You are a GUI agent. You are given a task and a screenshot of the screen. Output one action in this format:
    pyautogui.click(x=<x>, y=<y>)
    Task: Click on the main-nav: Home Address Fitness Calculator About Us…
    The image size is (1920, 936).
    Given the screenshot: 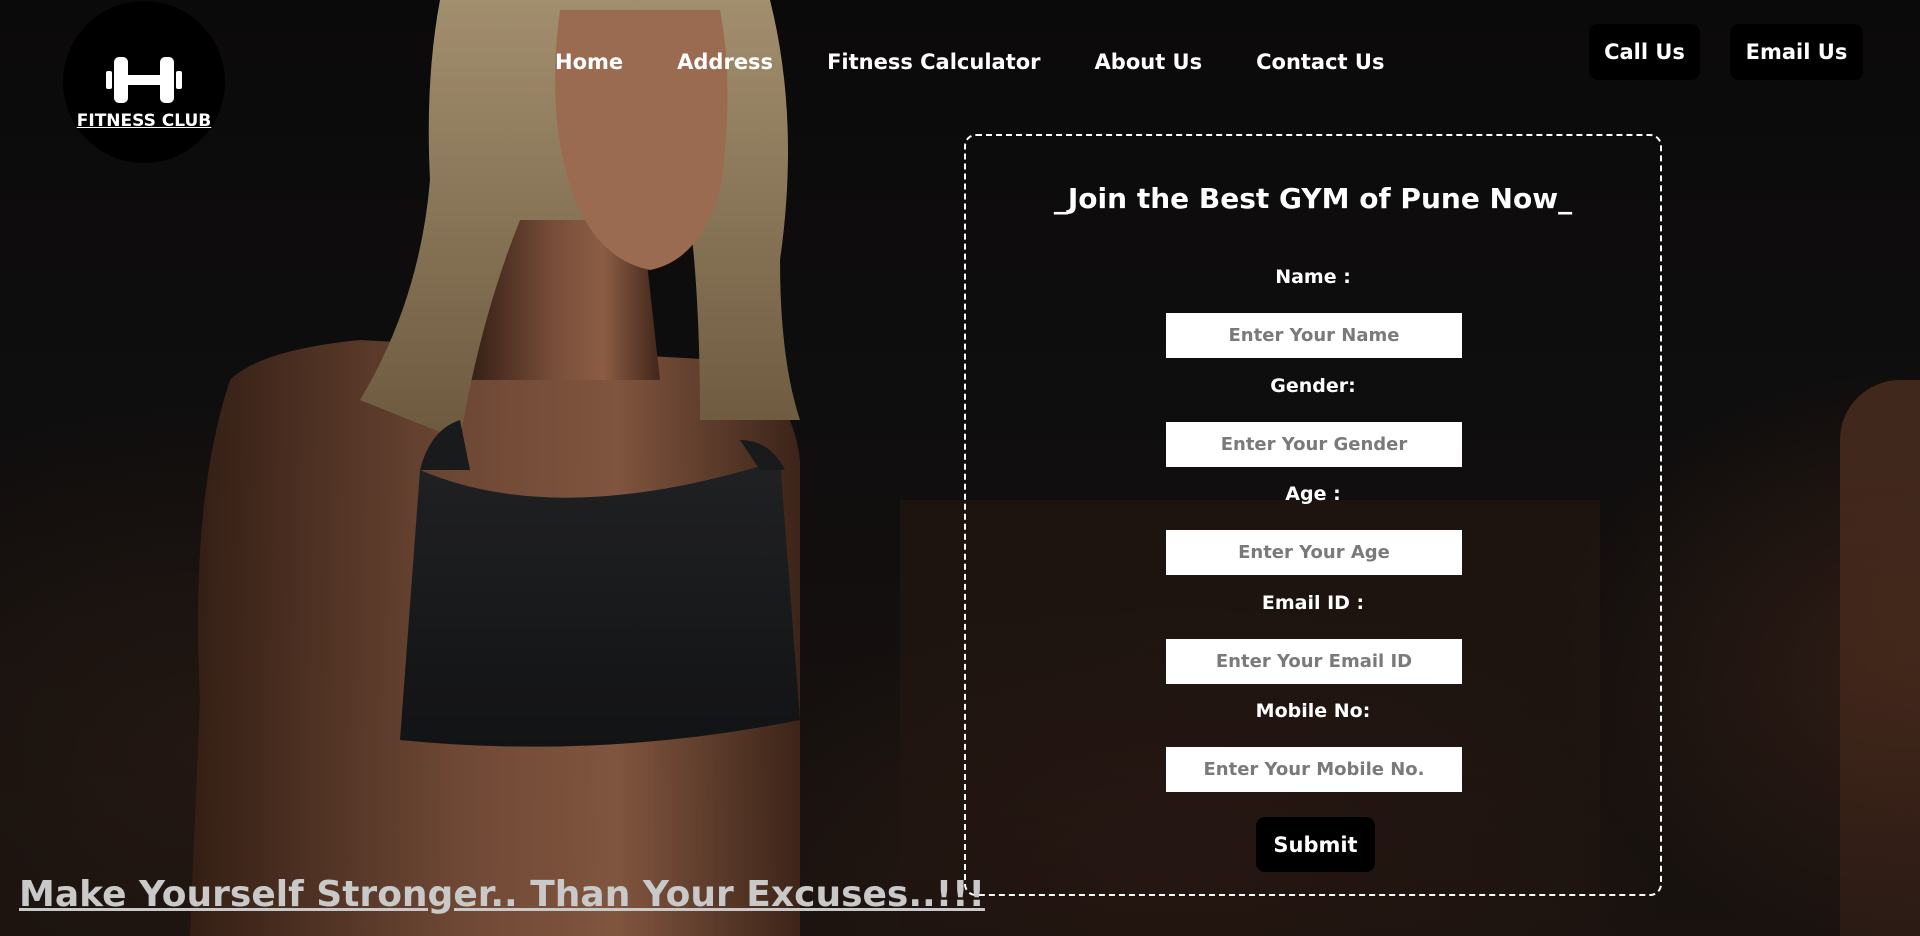 What is the action you would take?
    pyautogui.click(x=969, y=62)
    